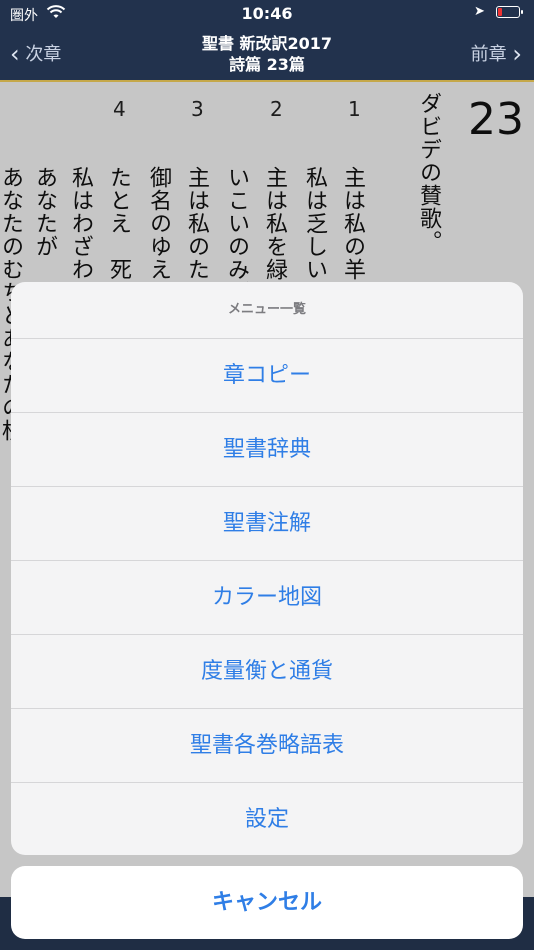 This screenshot has height=950, width=534. I want to click on title-line-1: 聖書 新改訳2017, so click(267, 43).